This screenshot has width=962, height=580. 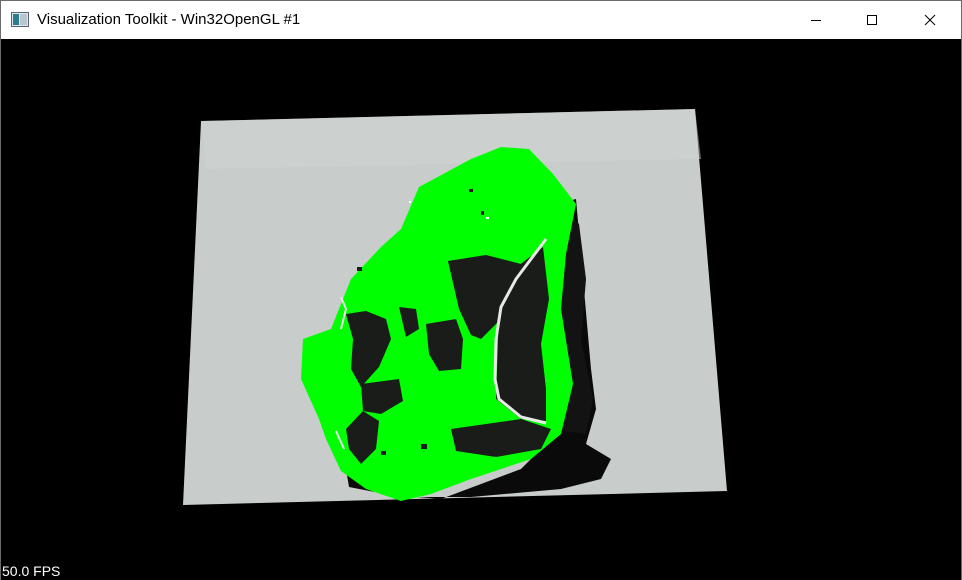 What do you see at coordinates (31, 571) in the screenshot?
I see `fps-counter: 50.0 FPS` at bounding box center [31, 571].